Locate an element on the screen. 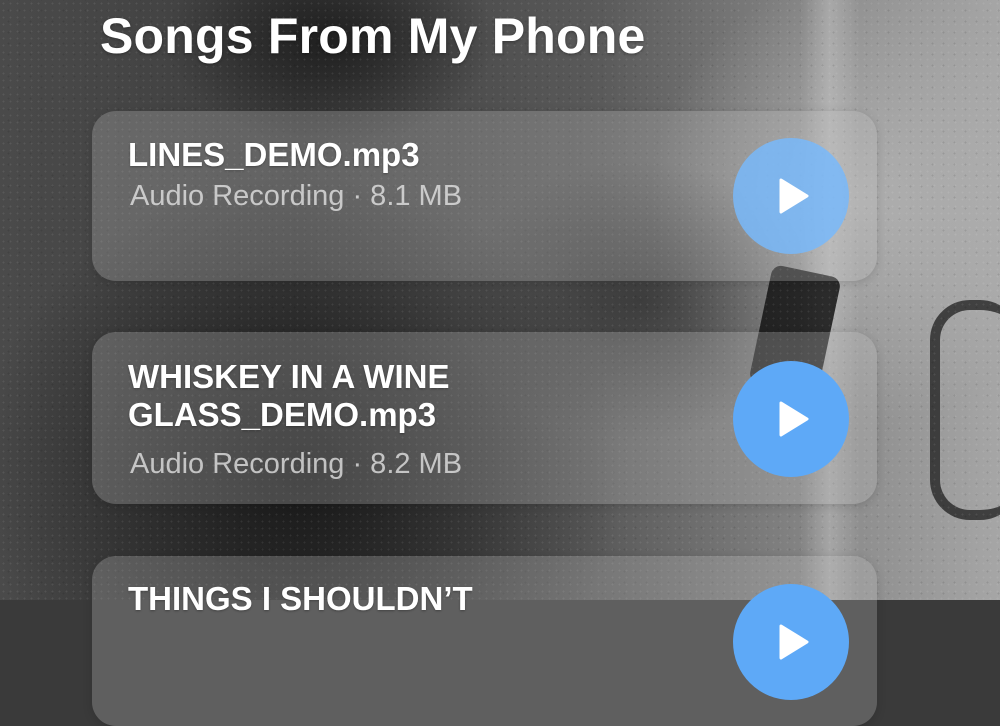  song-title: LINES_DEMO.mp3 is located at coordinates (274, 154).